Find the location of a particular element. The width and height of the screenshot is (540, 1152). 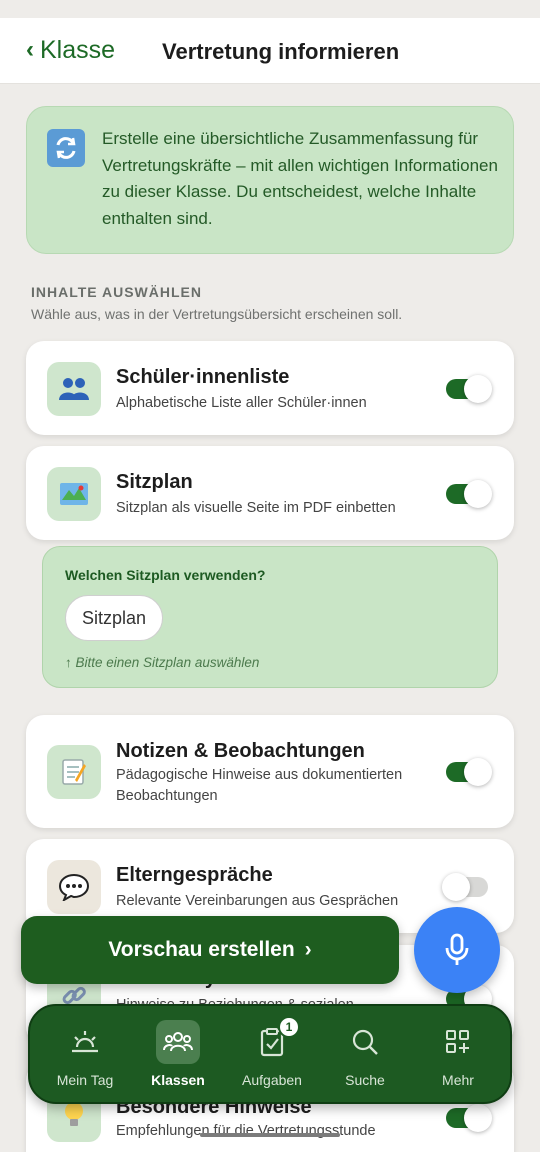

toggle-notes is located at coordinates (469, 772).